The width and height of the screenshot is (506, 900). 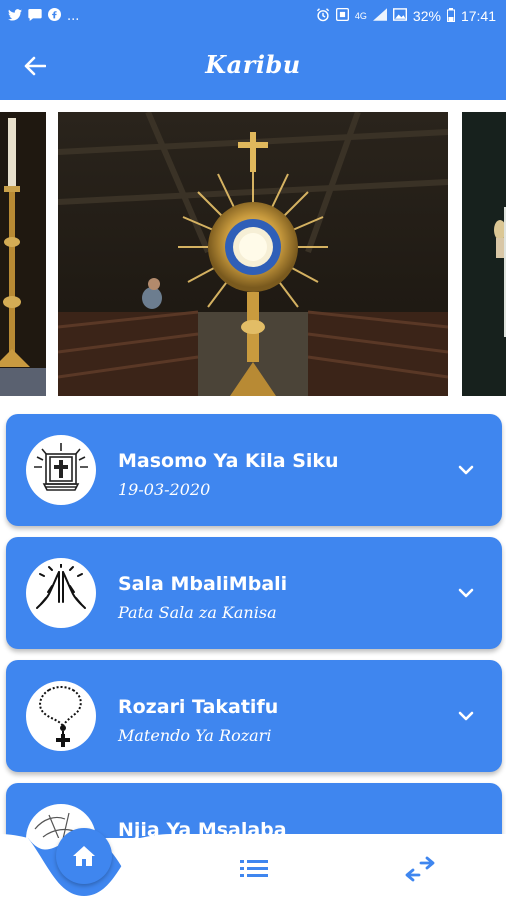 What do you see at coordinates (478, 16) in the screenshot?
I see `clock: 17:41` at bounding box center [478, 16].